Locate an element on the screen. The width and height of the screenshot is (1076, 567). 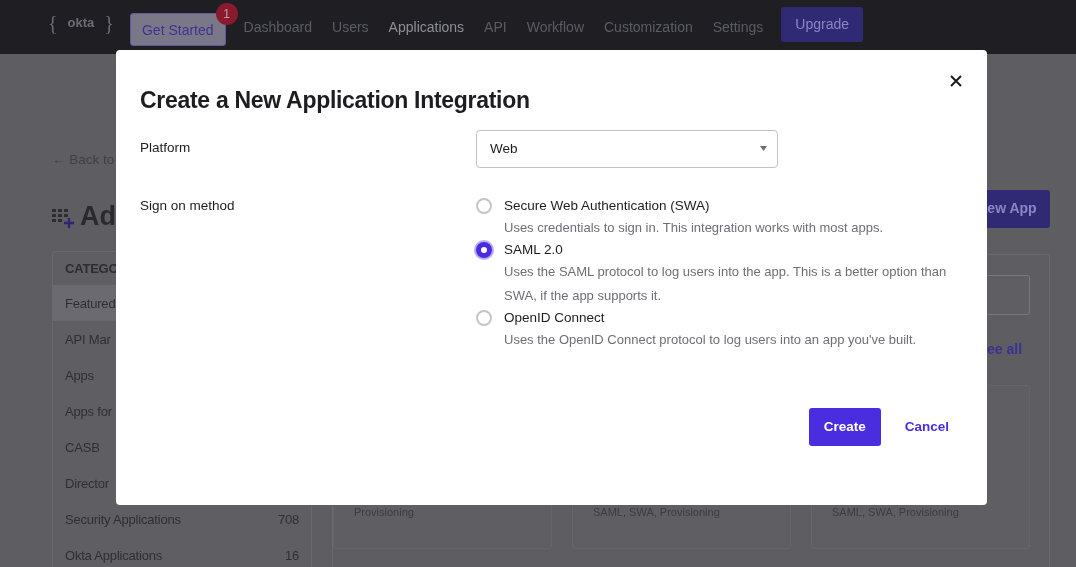
dialog-title: Create a New Application Integration is located at coordinates (335, 100).